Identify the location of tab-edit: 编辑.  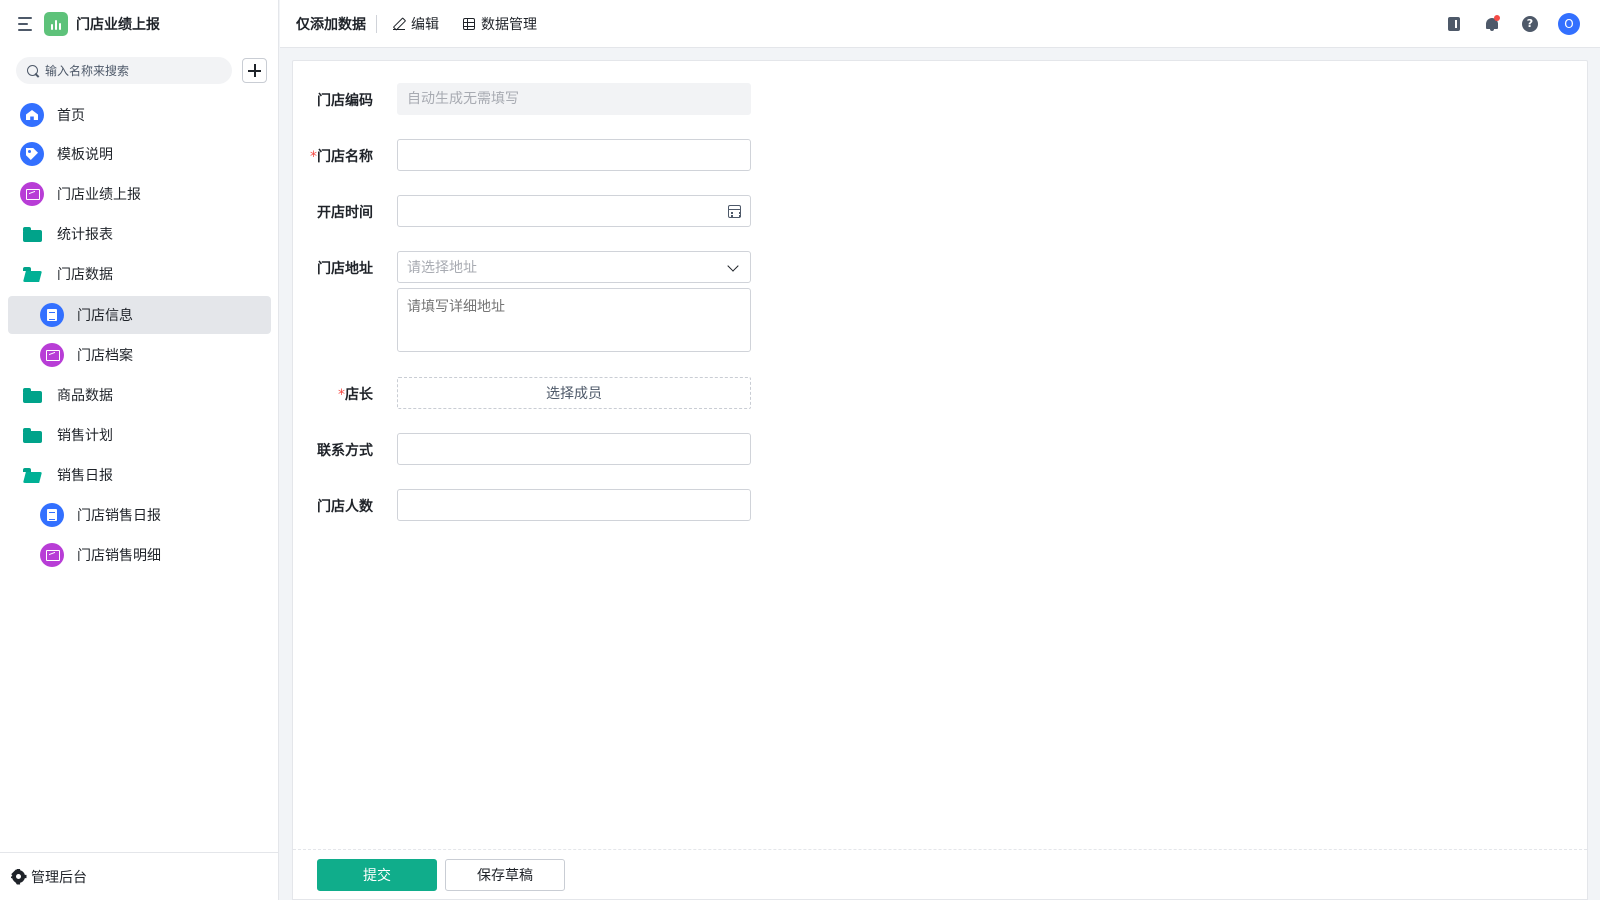
(416, 24).